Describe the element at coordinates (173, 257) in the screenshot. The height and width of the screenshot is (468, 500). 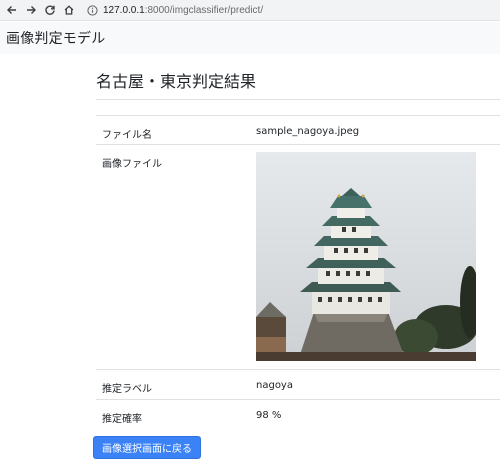
I see `image-file-label: 画像ファイル` at that location.